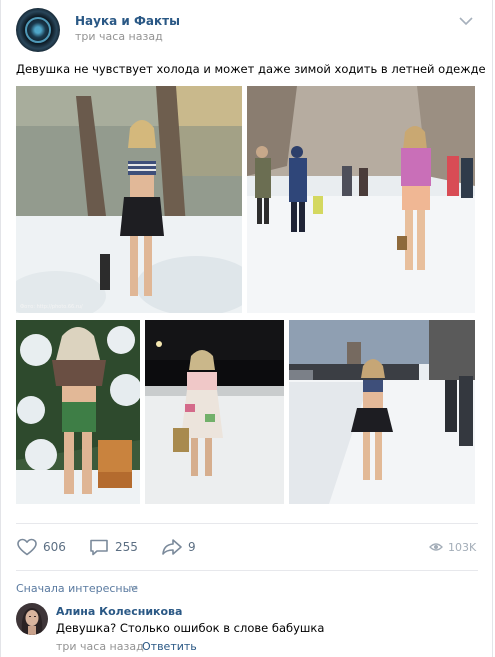 This screenshot has width=495, height=657. I want to click on comment-author-link: Алина Колесникова, so click(119, 611).